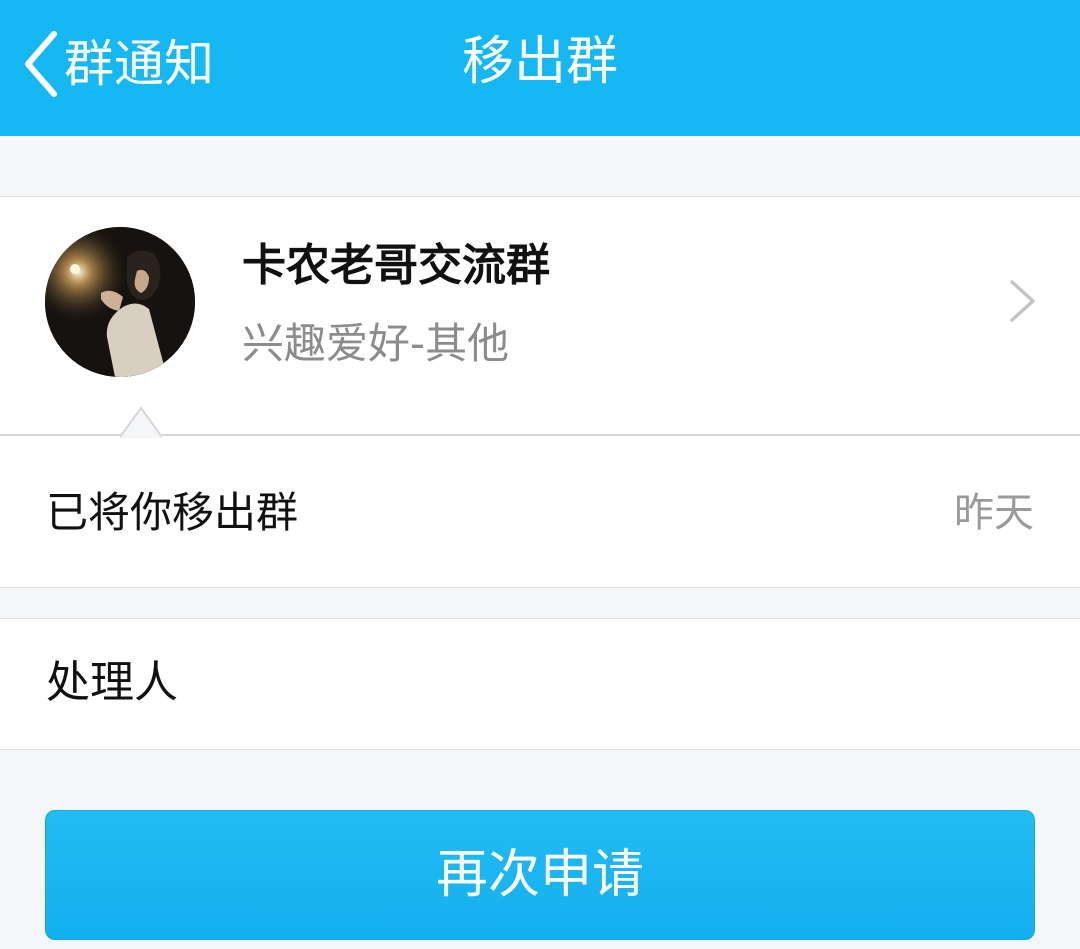 This screenshot has height=949, width=1080. I want to click on reapply-button: 再次申请, so click(540, 875).